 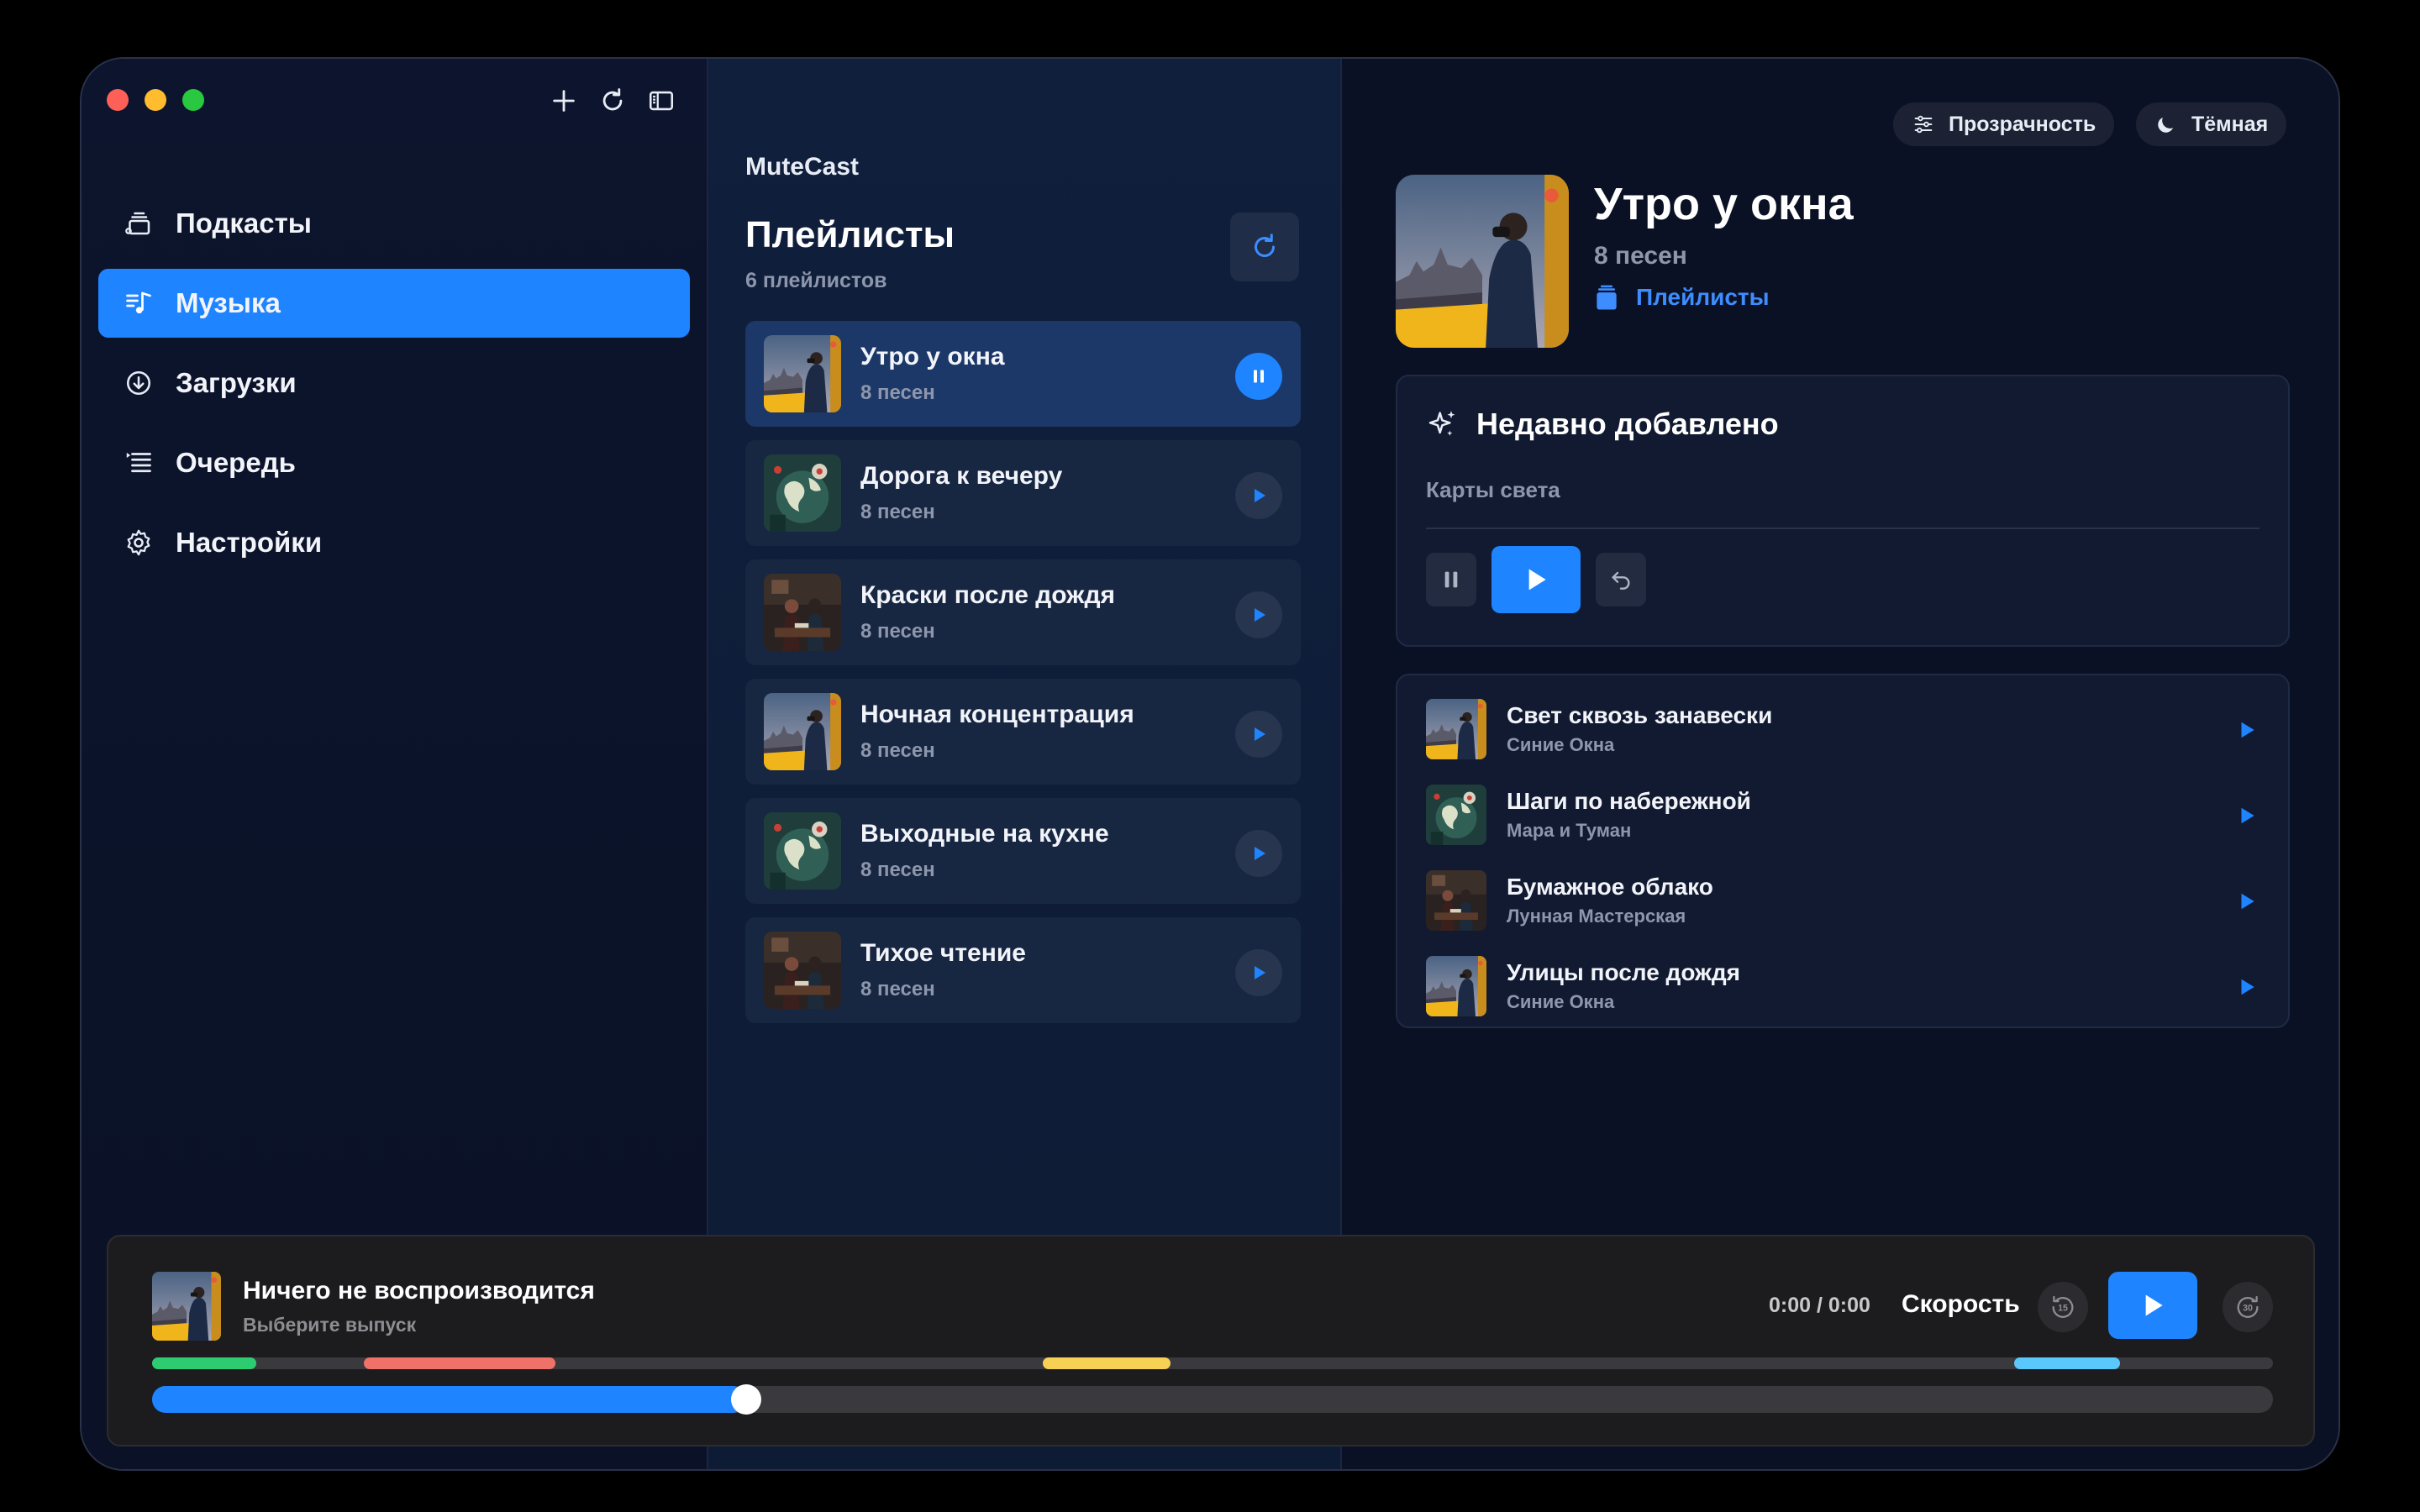 I want to click on track-text: Улицы после дождя Синие Окна, so click(x=1623, y=986).